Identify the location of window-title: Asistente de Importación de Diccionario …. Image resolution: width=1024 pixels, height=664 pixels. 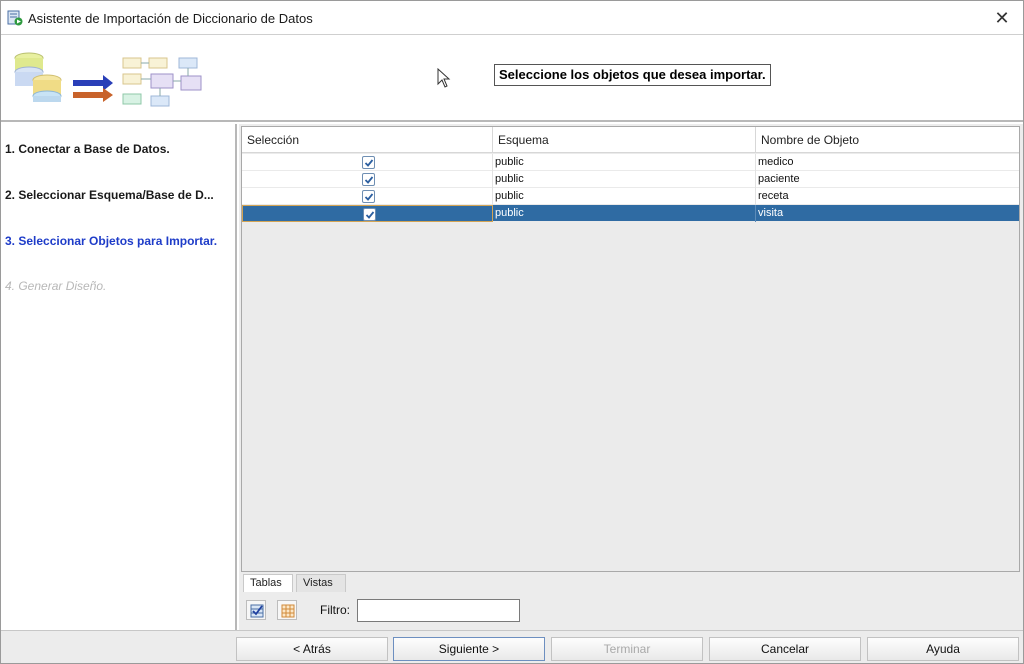
(170, 18).